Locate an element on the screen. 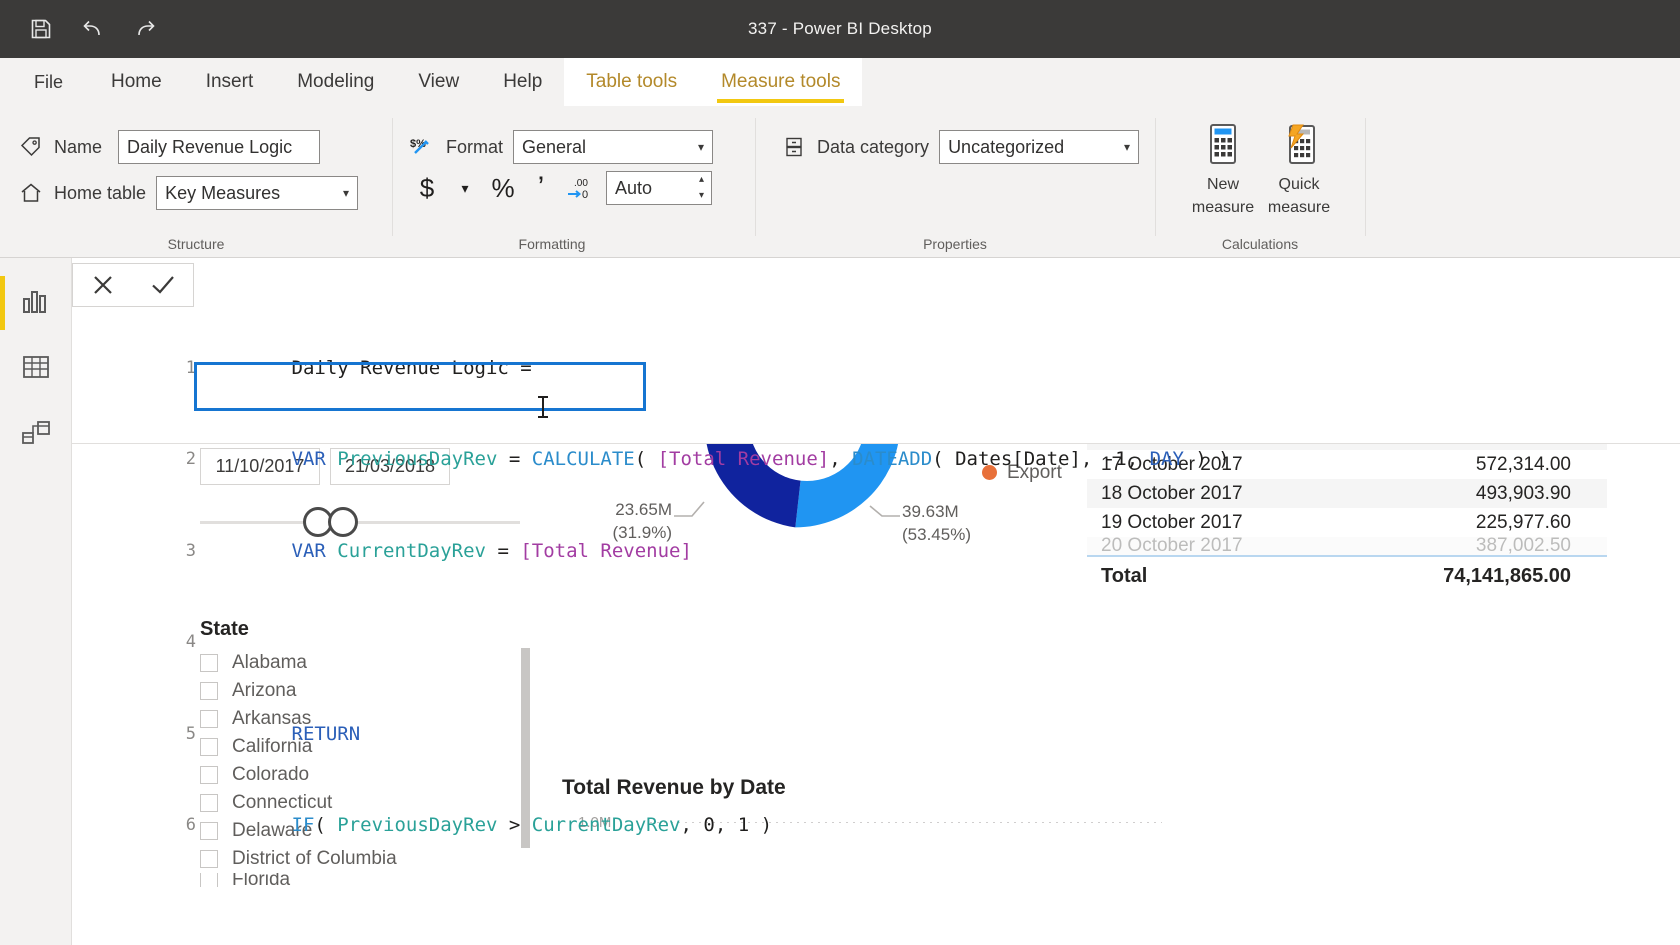 The image size is (1680, 945). ribbon-separator is located at coordinates (1365, 177).